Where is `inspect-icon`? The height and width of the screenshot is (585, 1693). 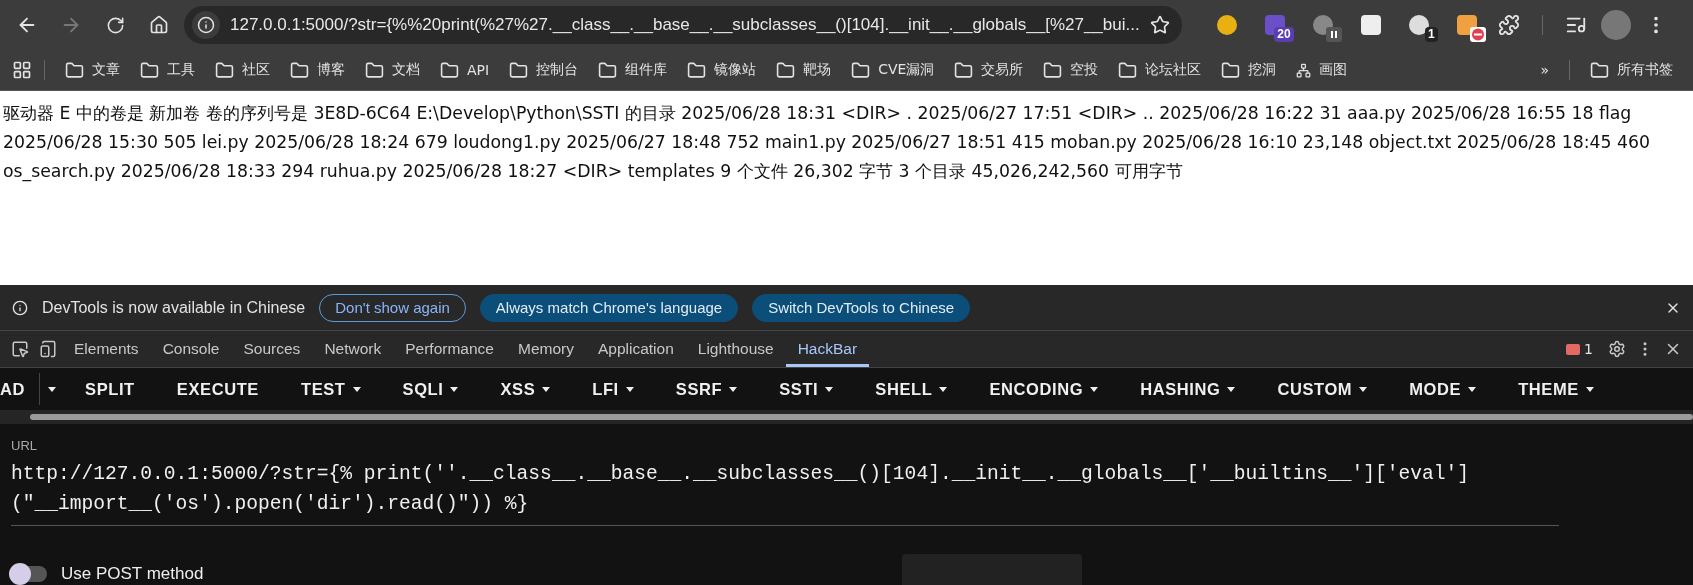
inspect-icon is located at coordinates (20, 349).